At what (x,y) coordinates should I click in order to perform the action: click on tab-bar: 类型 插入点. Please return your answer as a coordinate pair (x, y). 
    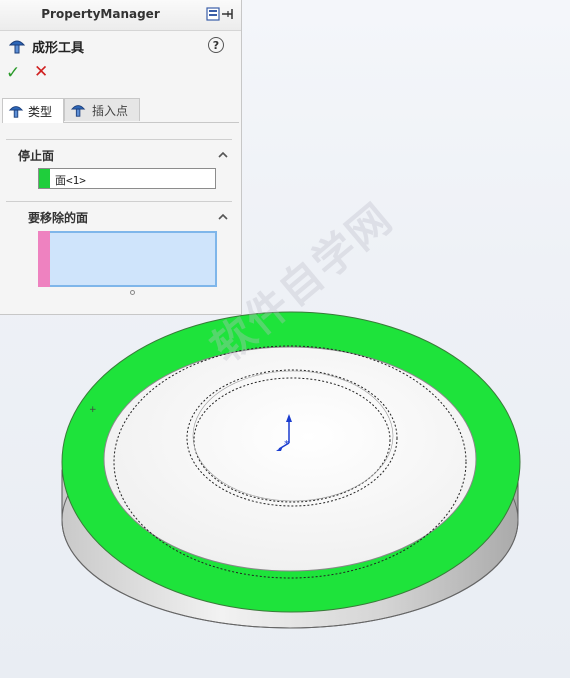
    Looking at the image, I should click on (120, 110).